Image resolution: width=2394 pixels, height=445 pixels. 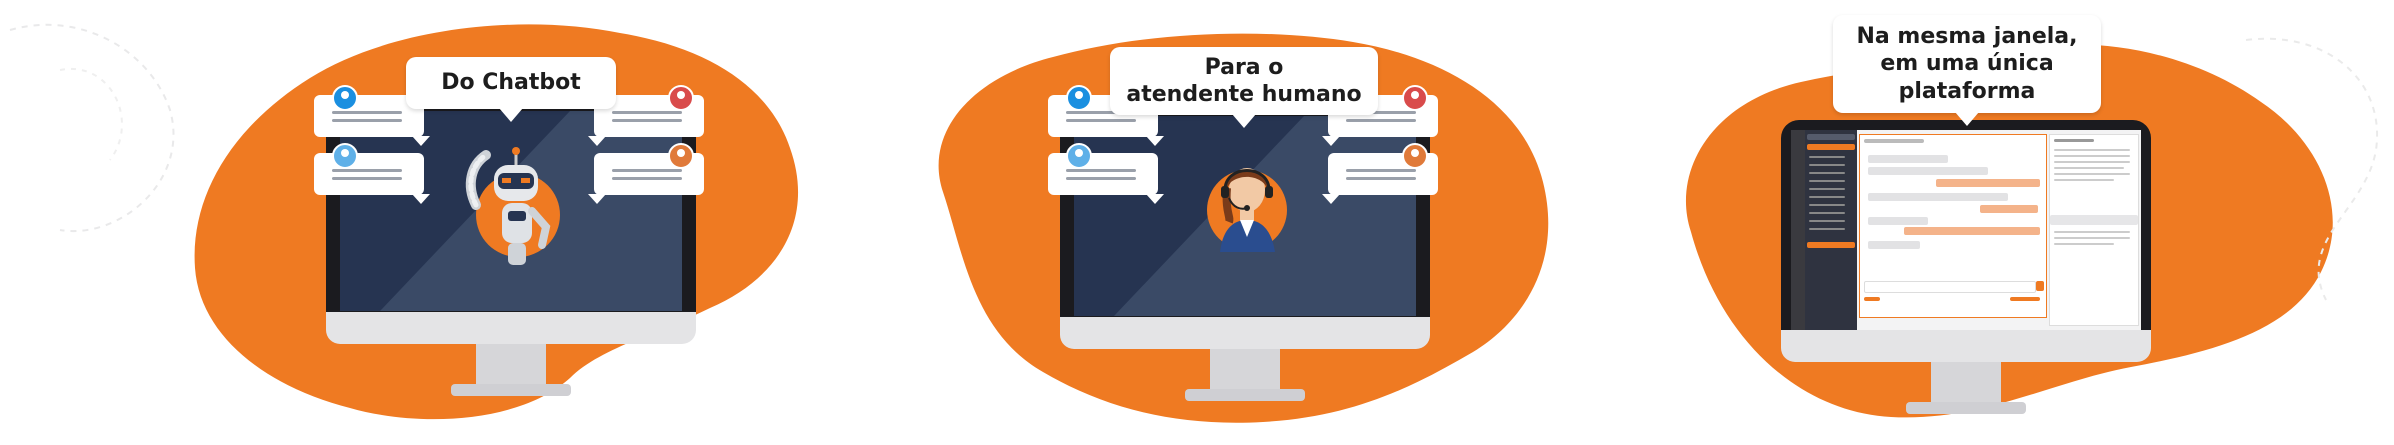 What do you see at coordinates (1247, 210) in the screenshot?
I see `headset-agent-icon` at bounding box center [1247, 210].